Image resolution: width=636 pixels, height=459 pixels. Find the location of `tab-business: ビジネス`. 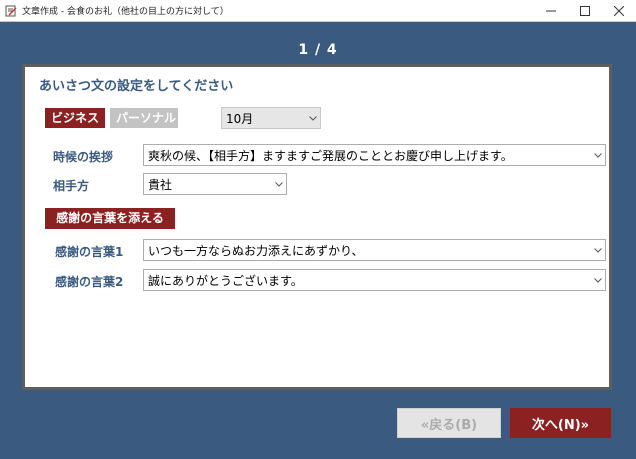

tab-business: ビジネス is located at coordinates (75, 118).